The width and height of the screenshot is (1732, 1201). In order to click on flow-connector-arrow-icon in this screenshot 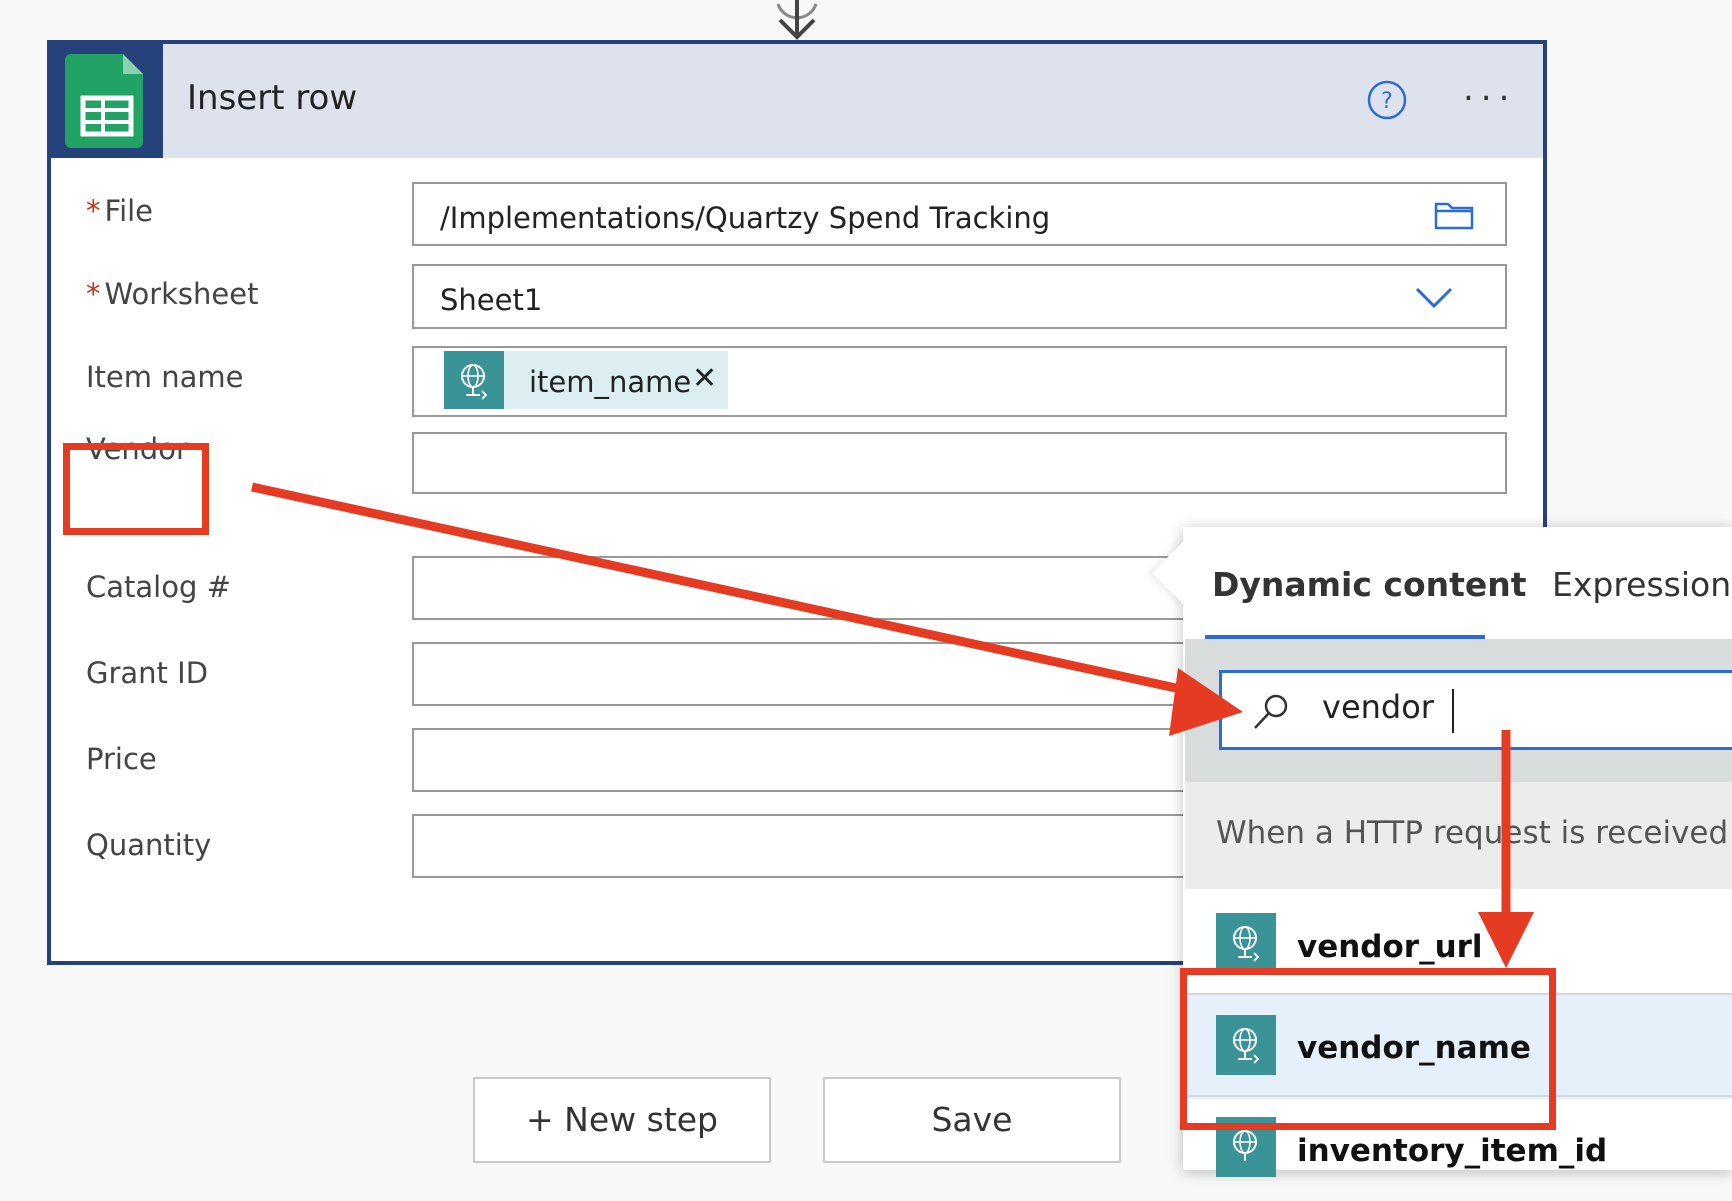, I will do `click(797, 20)`.